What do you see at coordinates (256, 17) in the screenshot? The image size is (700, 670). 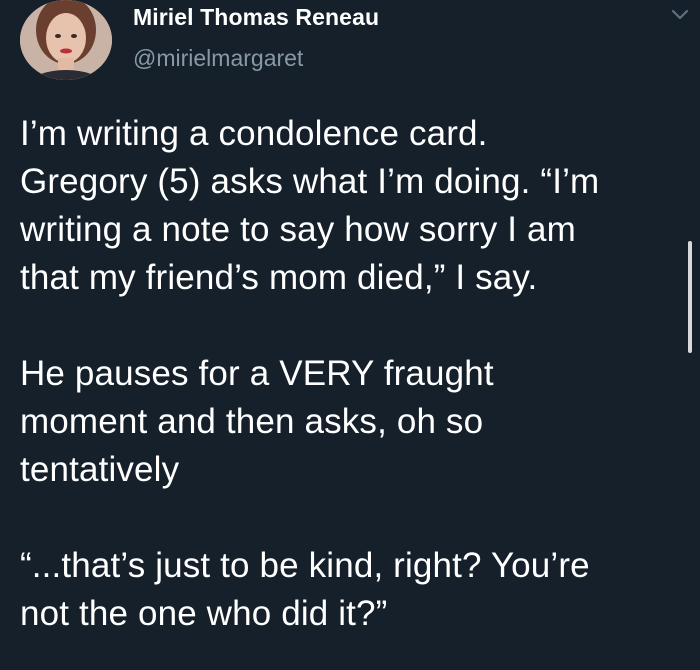 I see `author-name: Miriel Thomas Reneau` at bounding box center [256, 17].